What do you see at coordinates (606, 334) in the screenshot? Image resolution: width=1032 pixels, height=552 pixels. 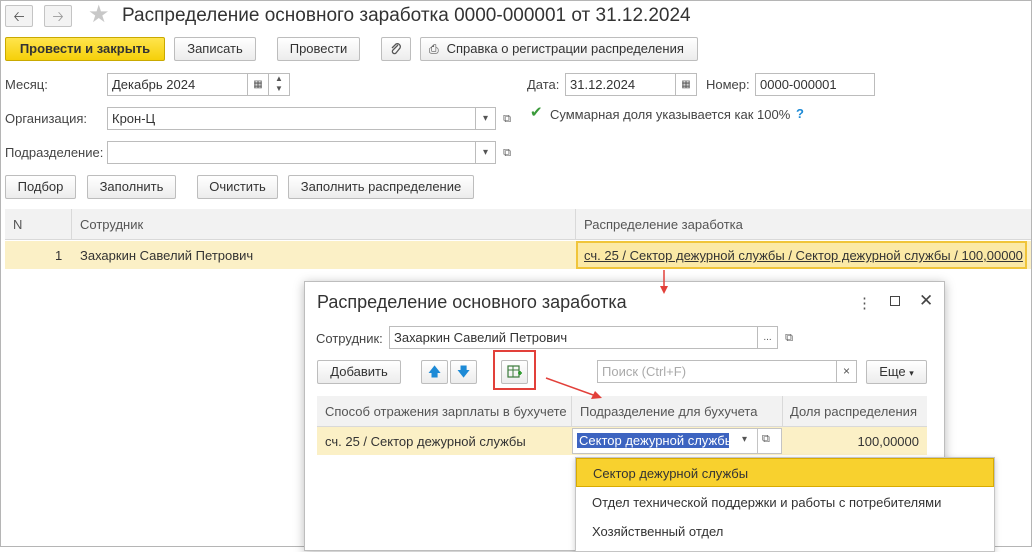 I see `annotation-arrows` at bounding box center [606, 334].